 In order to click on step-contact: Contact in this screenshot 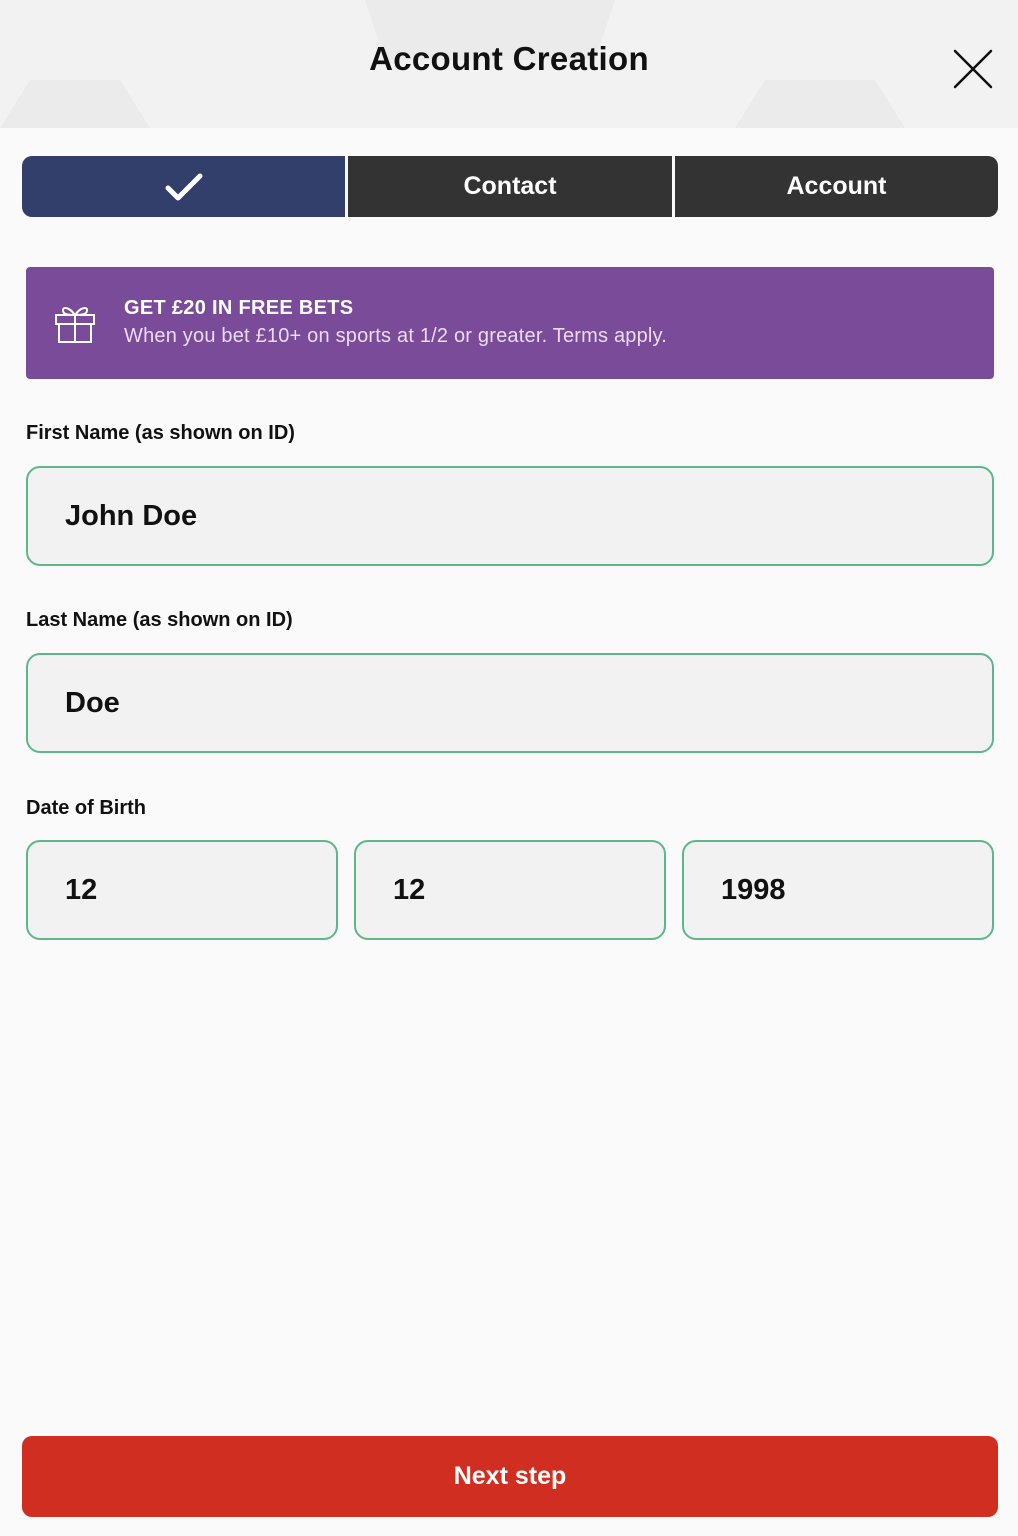, I will do `click(510, 186)`.